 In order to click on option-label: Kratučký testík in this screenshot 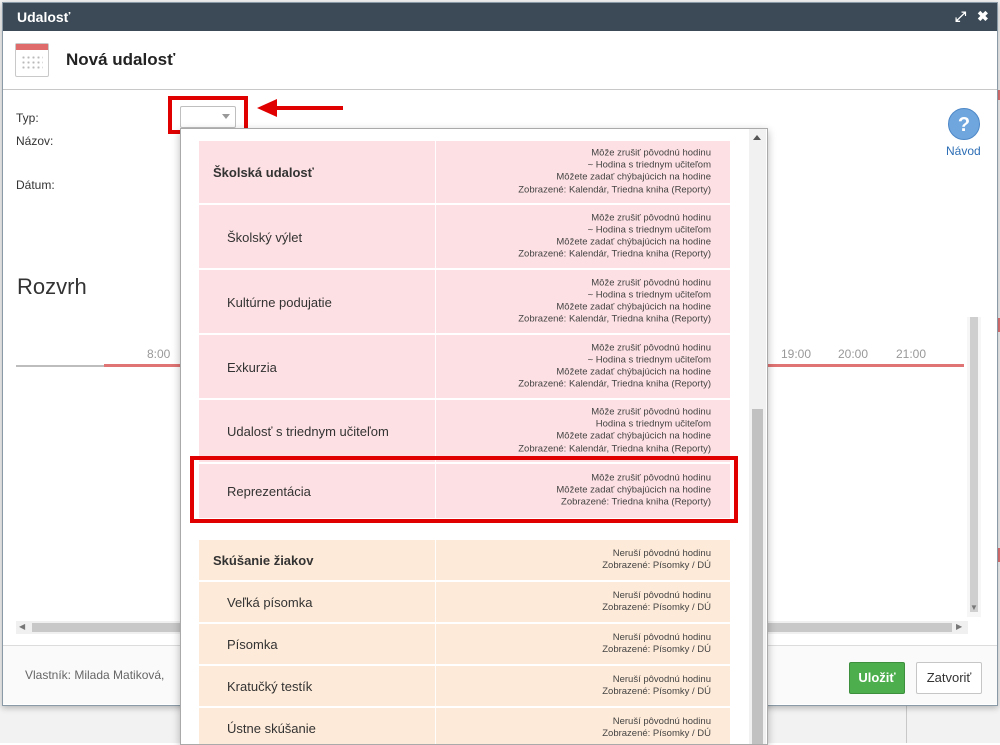, I will do `click(270, 686)`.